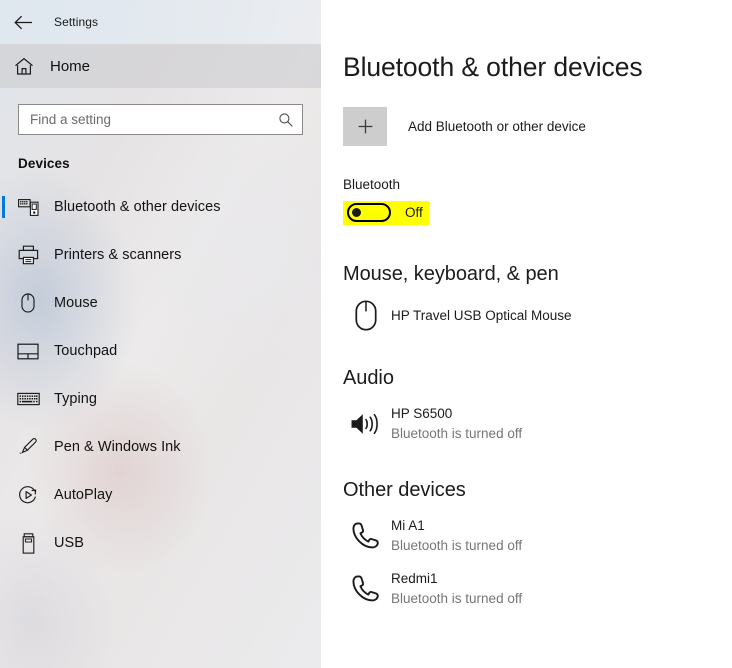 The height and width of the screenshot is (668, 732). I want to click on sidebar-item-label: Pen & Windows Ink, so click(117, 447).